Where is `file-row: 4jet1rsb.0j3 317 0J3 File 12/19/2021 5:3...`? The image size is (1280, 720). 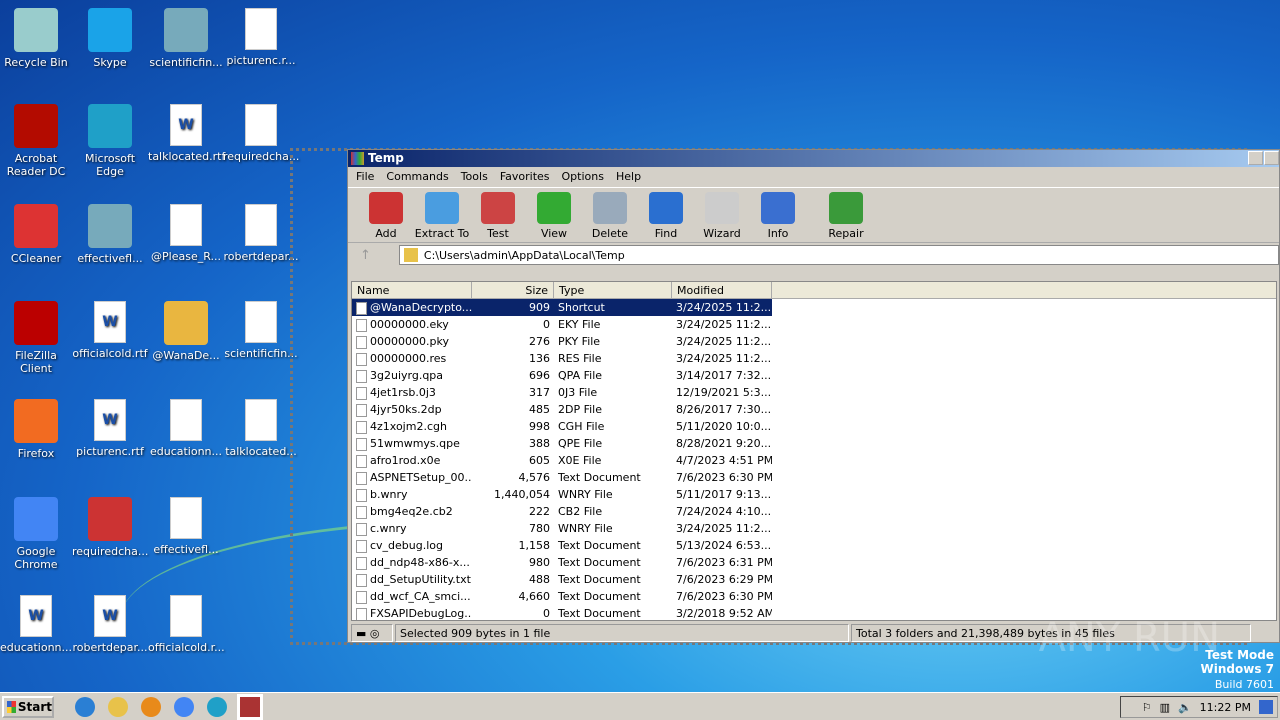
file-row: 4jet1rsb.0j3 317 0J3 File 12/19/2021 5:3... is located at coordinates (814, 392).